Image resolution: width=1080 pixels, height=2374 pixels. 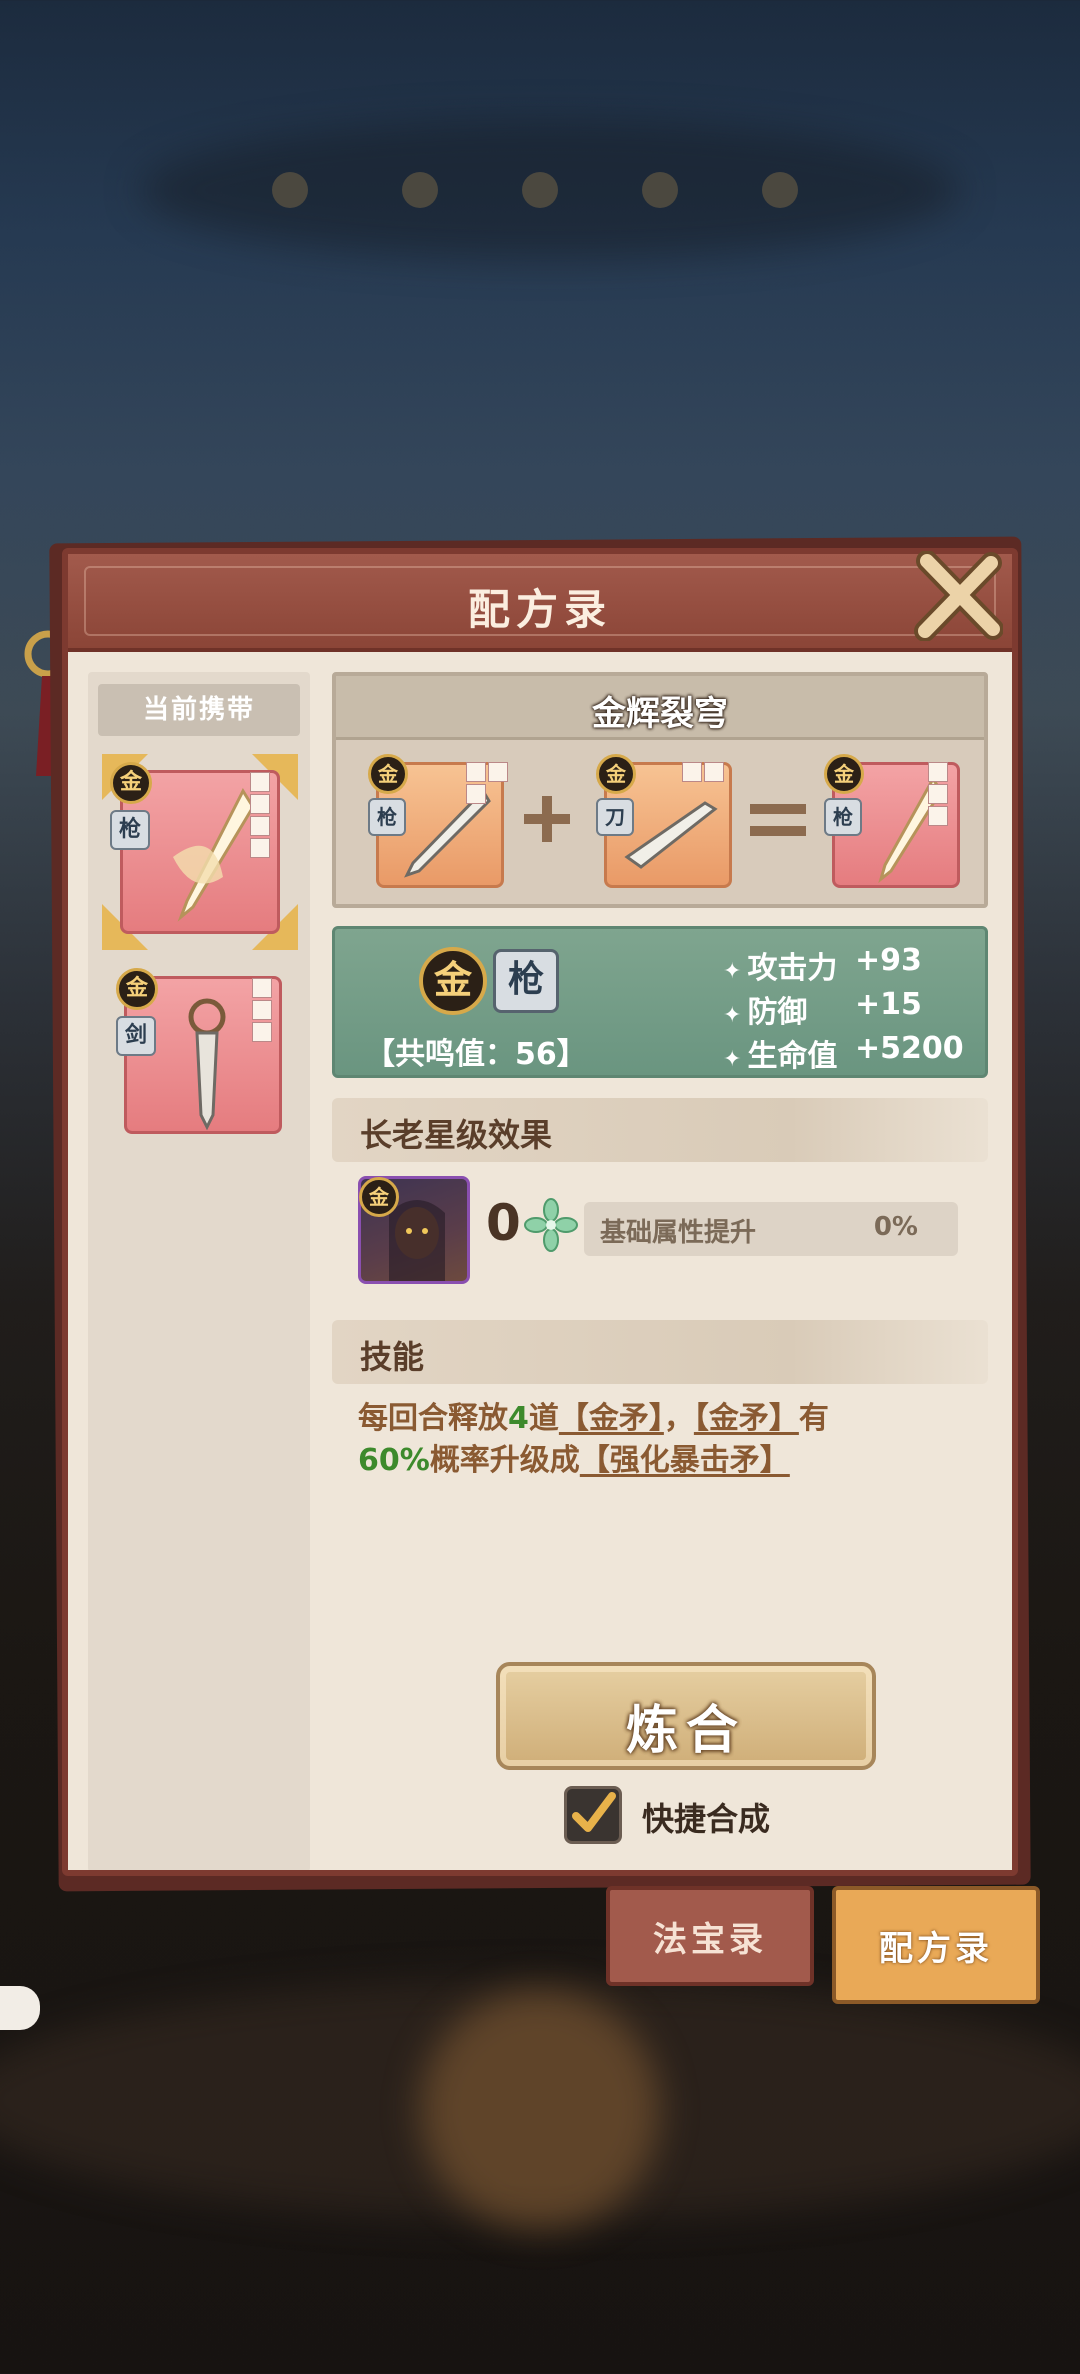 I want to click on quick-synth-checkbox, so click(x=593, y=1815).